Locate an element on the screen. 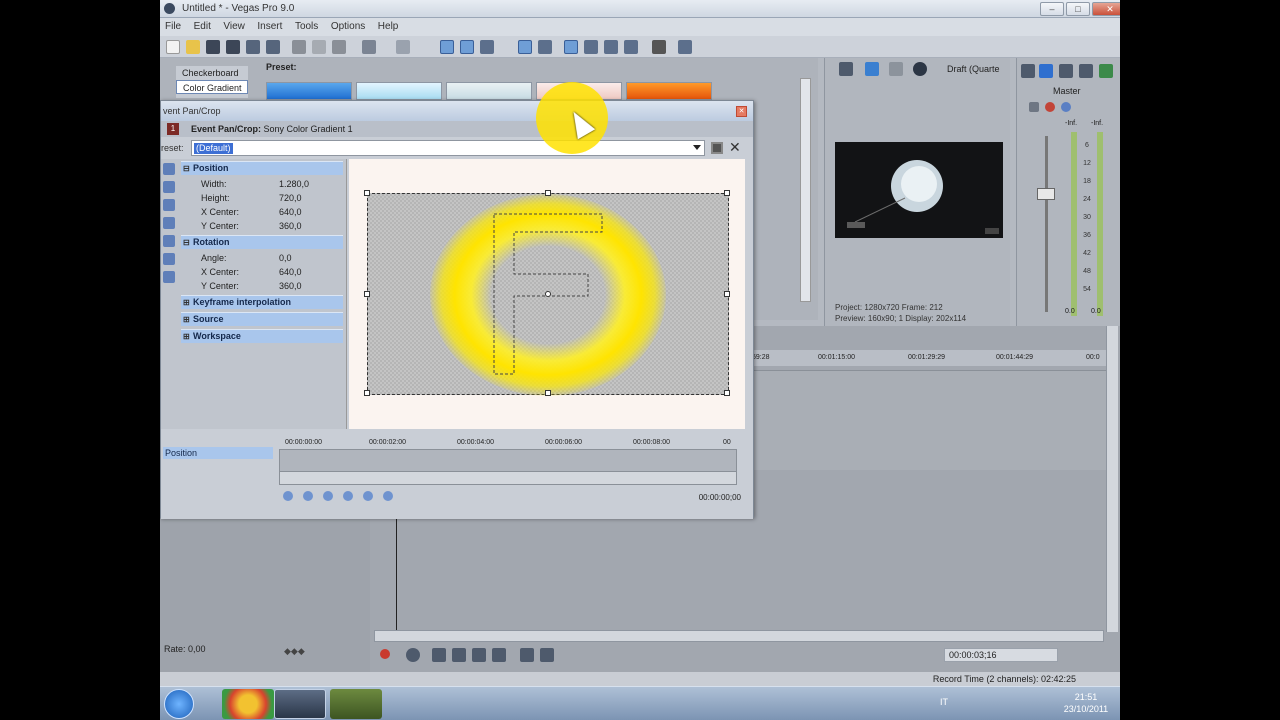 The height and width of the screenshot is (720, 1280). language-indicator: IT is located at coordinates (944, 702).